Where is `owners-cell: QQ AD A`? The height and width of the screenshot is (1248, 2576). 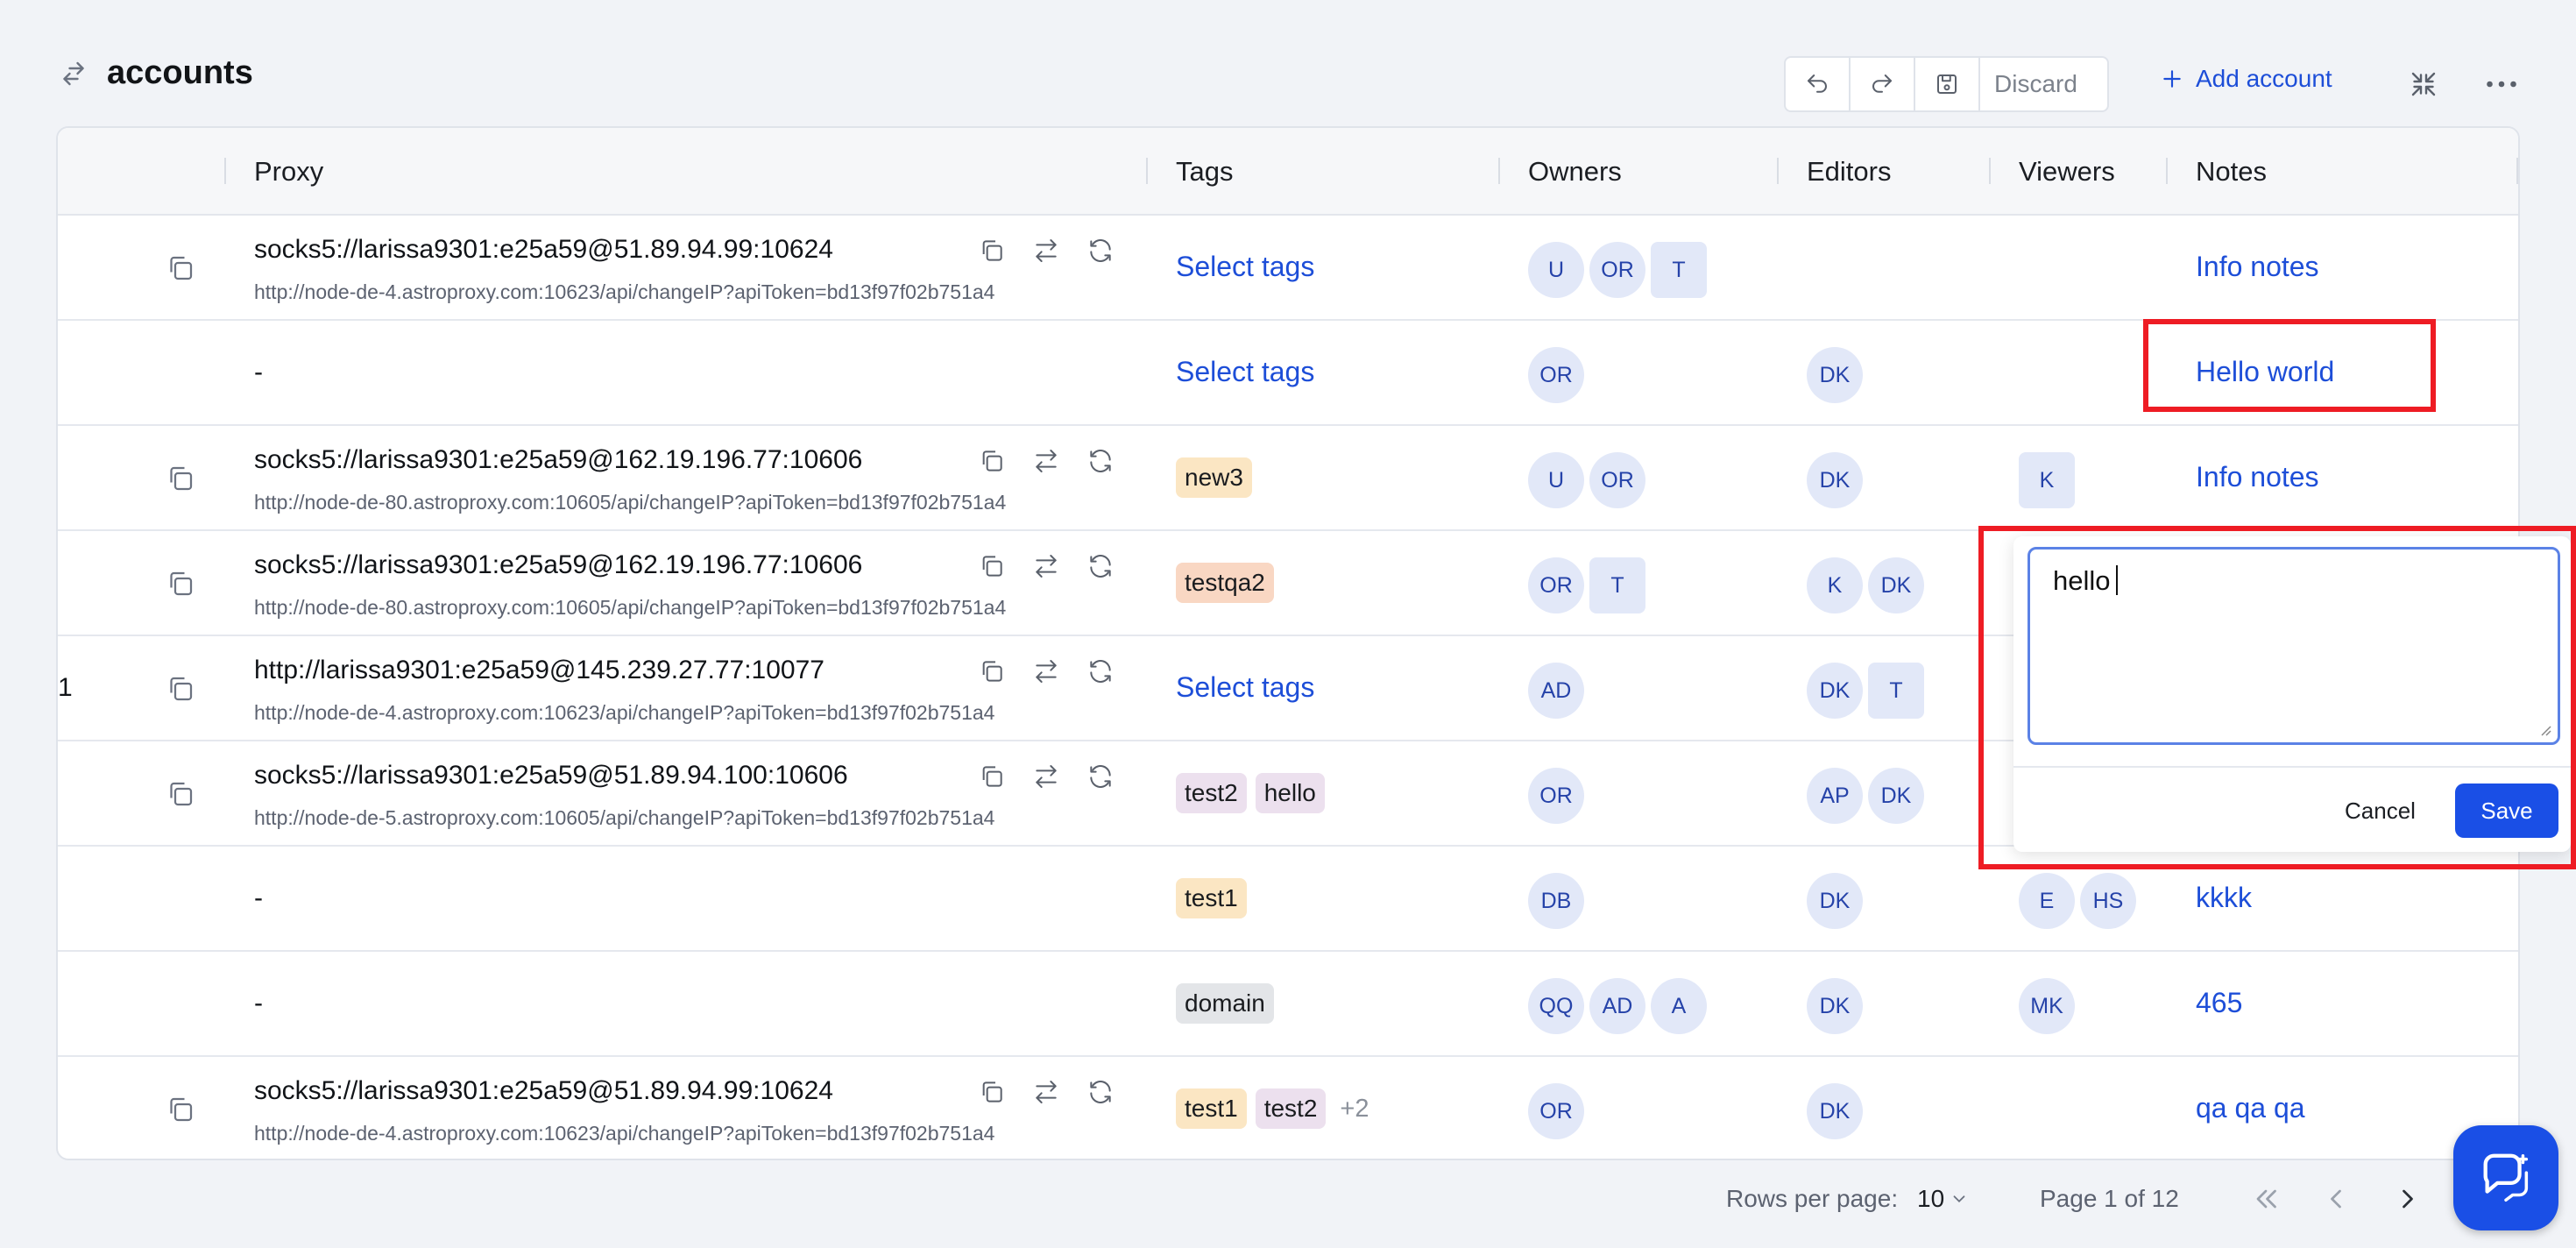
owners-cell: QQ AD A is located at coordinates (1617, 1006).